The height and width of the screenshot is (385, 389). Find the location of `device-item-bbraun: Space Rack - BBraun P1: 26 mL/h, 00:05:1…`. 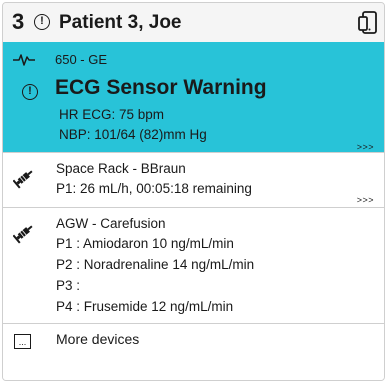

device-item-bbraun: Space Rack - BBraun P1: 26 mL/h, 00:05:1… is located at coordinates (193, 180).